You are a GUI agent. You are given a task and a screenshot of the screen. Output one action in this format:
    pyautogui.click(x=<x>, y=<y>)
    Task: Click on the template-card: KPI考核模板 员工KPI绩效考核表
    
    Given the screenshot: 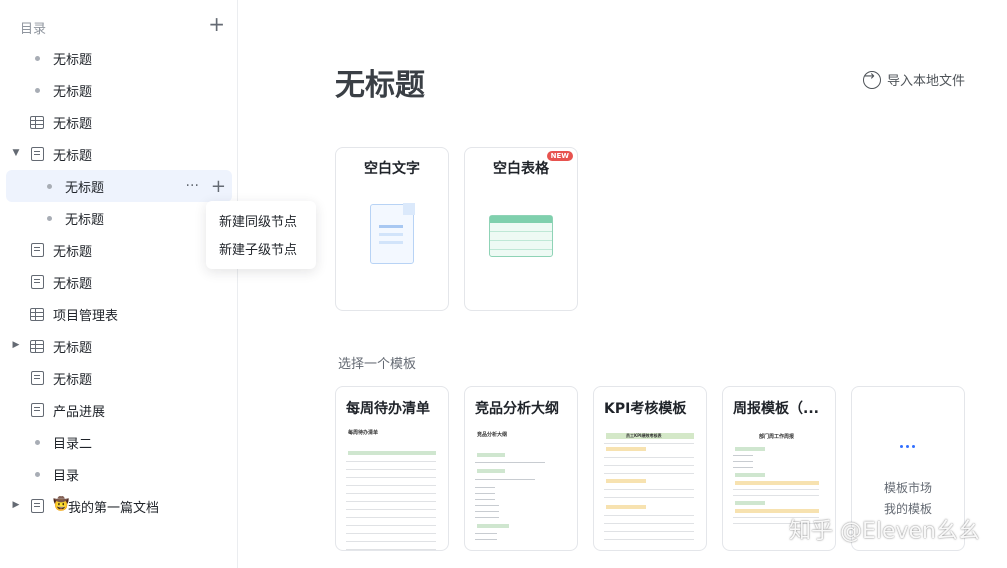 What is the action you would take?
    pyautogui.click(x=650, y=468)
    